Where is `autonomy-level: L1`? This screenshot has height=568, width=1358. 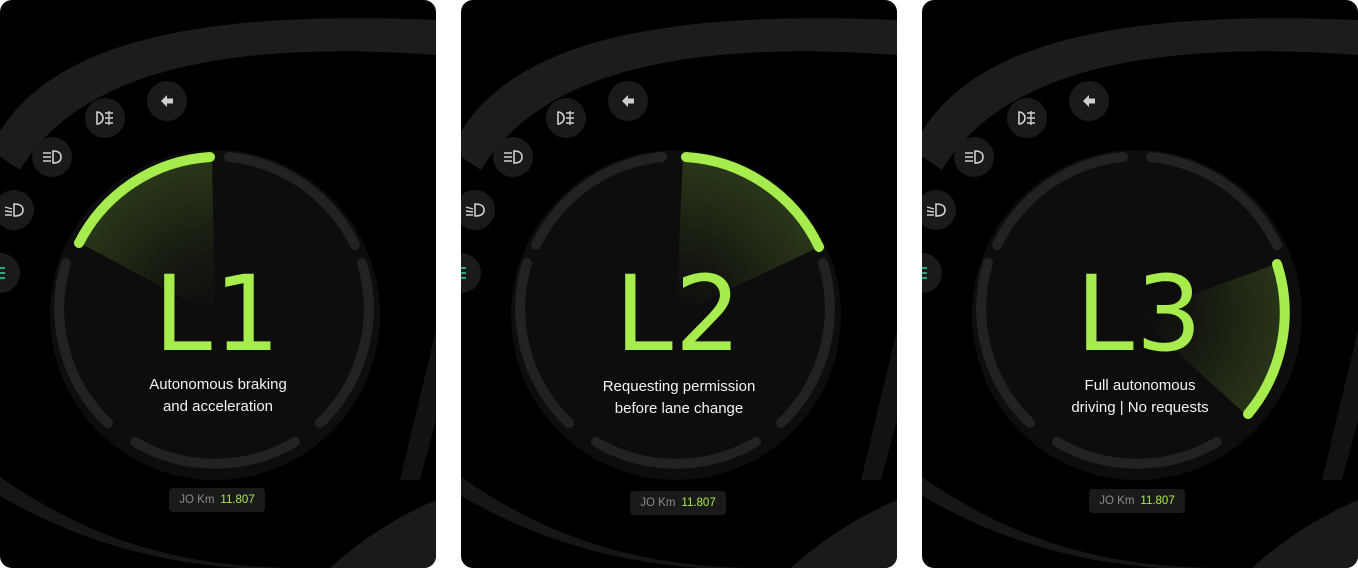
autonomy-level: L1 is located at coordinates (218, 314).